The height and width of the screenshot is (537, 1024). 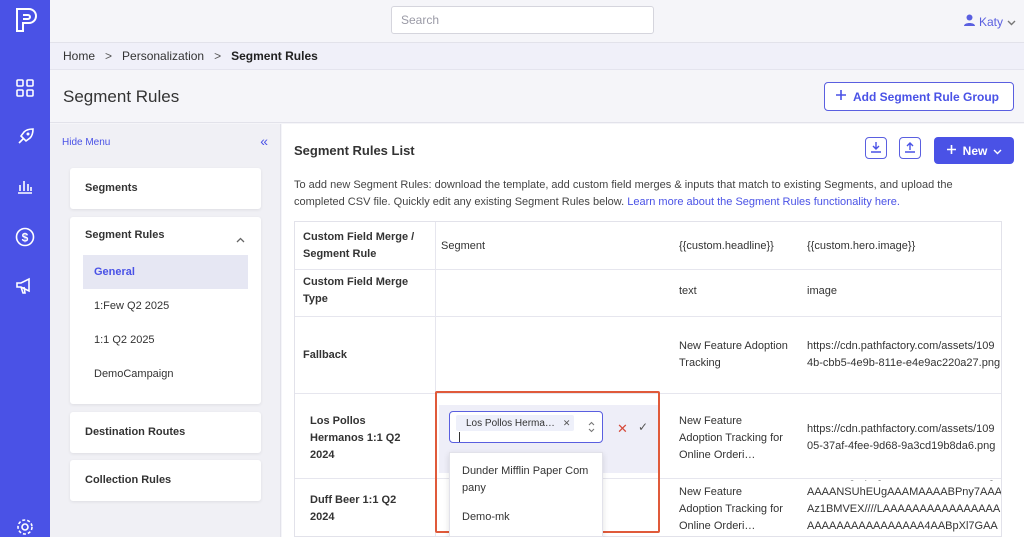 What do you see at coordinates (325, 354) in the screenshot?
I see `row-label: Fallback` at bounding box center [325, 354].